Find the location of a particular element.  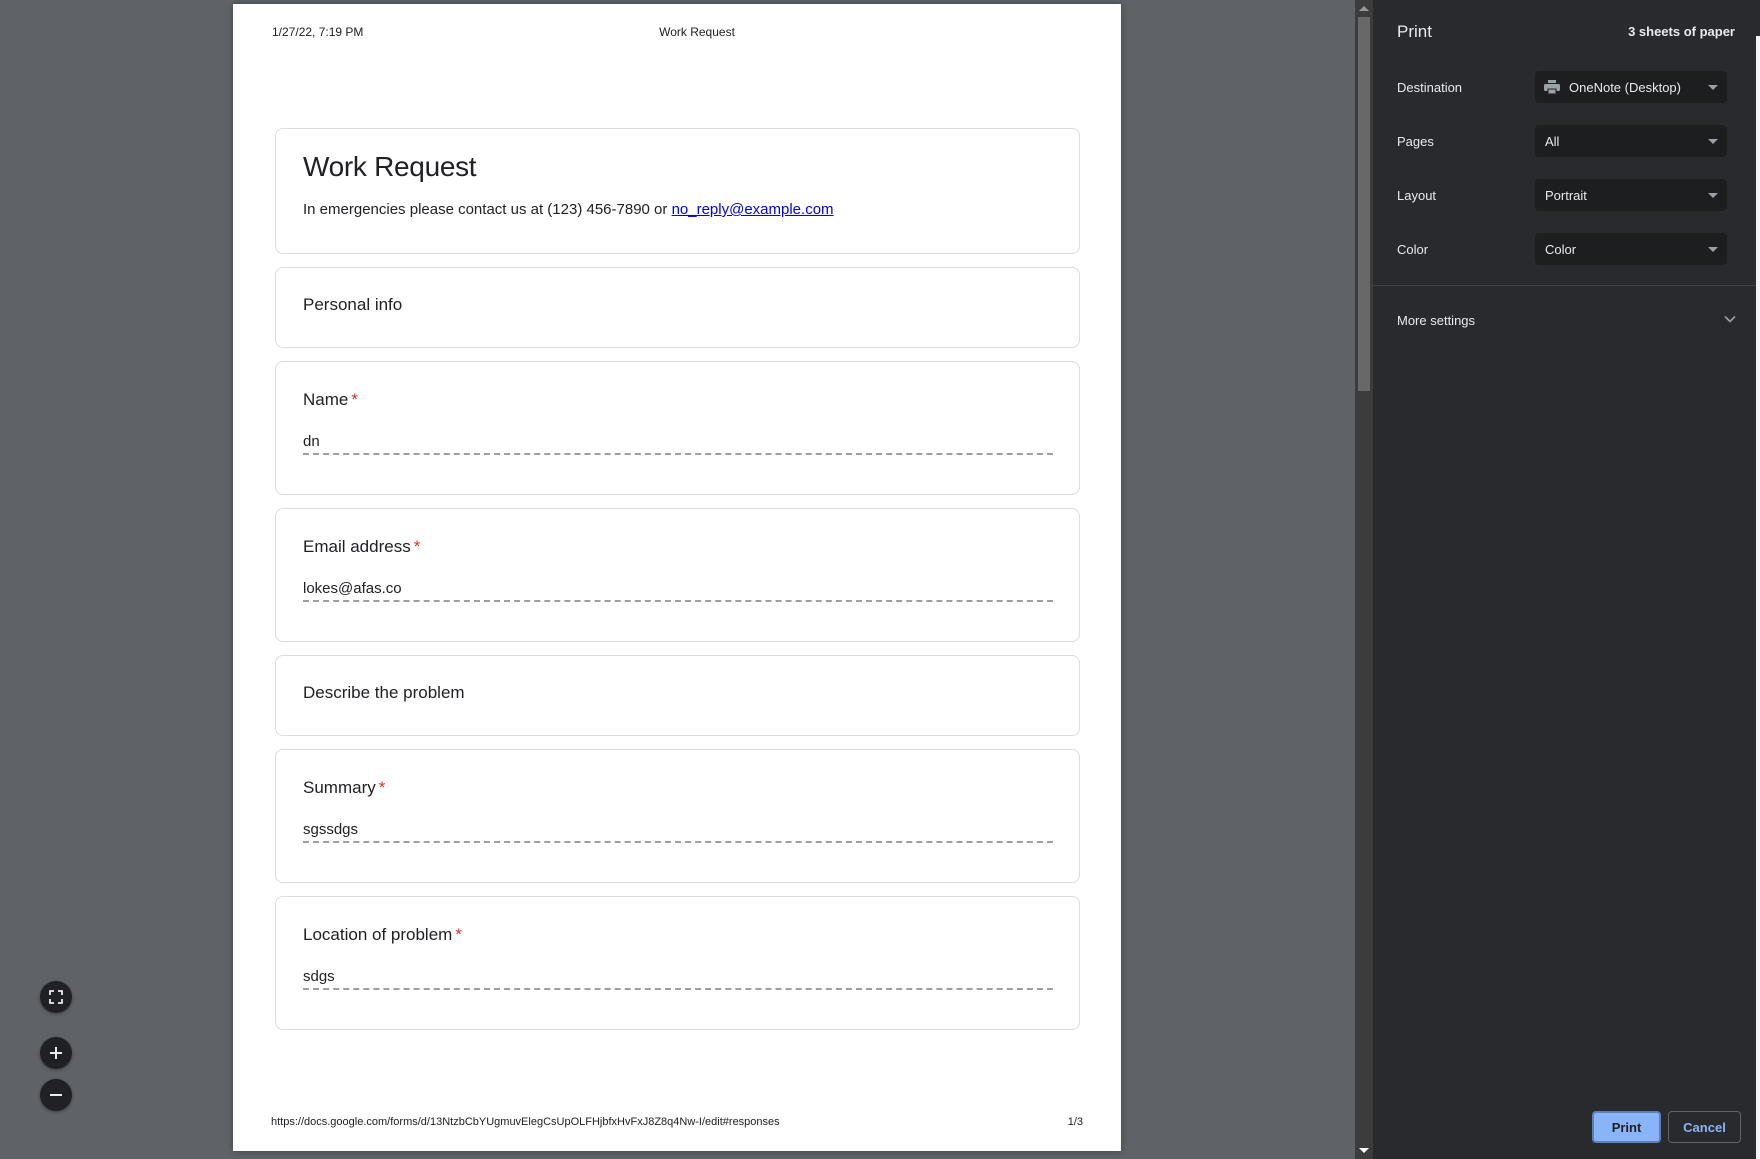

color-value: Color is located at coordinates (1561, 249).